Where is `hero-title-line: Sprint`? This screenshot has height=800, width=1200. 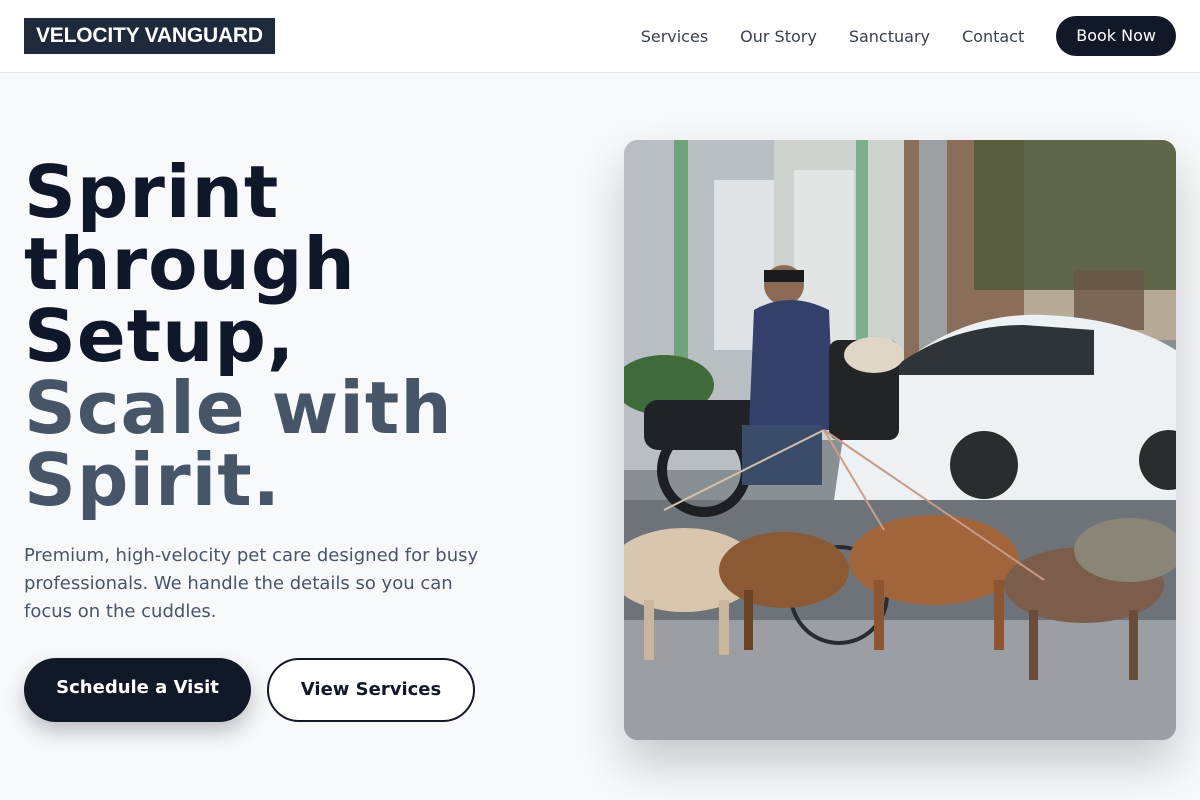 hero-title-line: Sprint is located at coordinates (152, 192).